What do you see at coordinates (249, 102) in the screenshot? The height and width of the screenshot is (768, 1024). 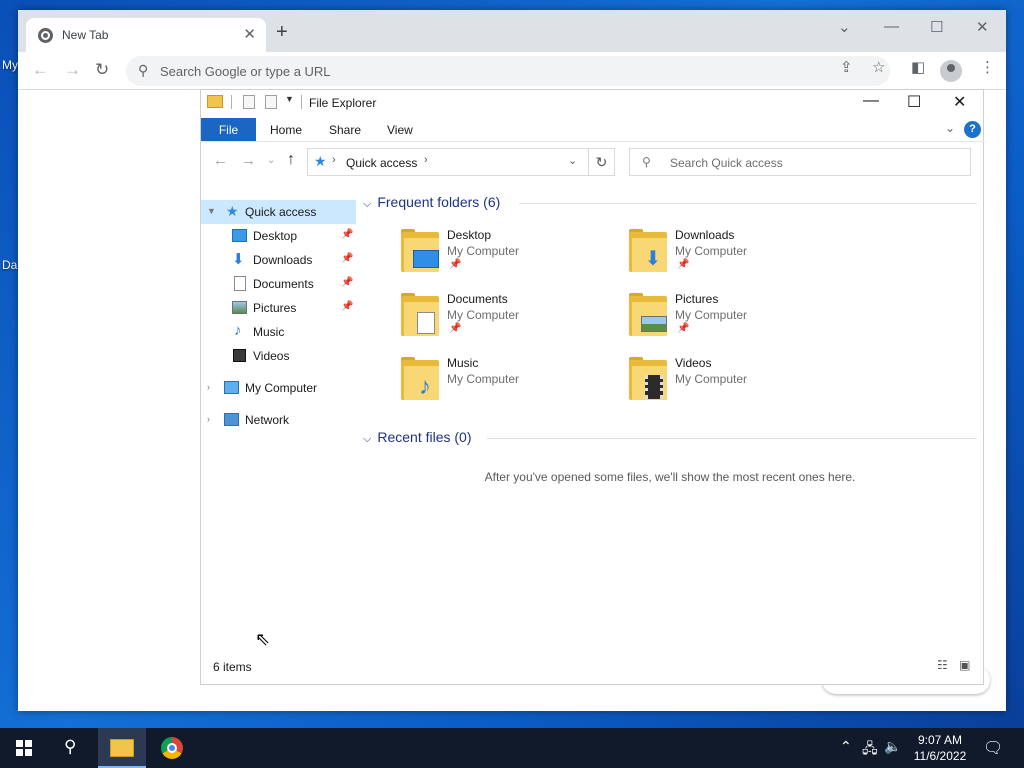 I see `properties-icon` at bounding box center [249, 102].